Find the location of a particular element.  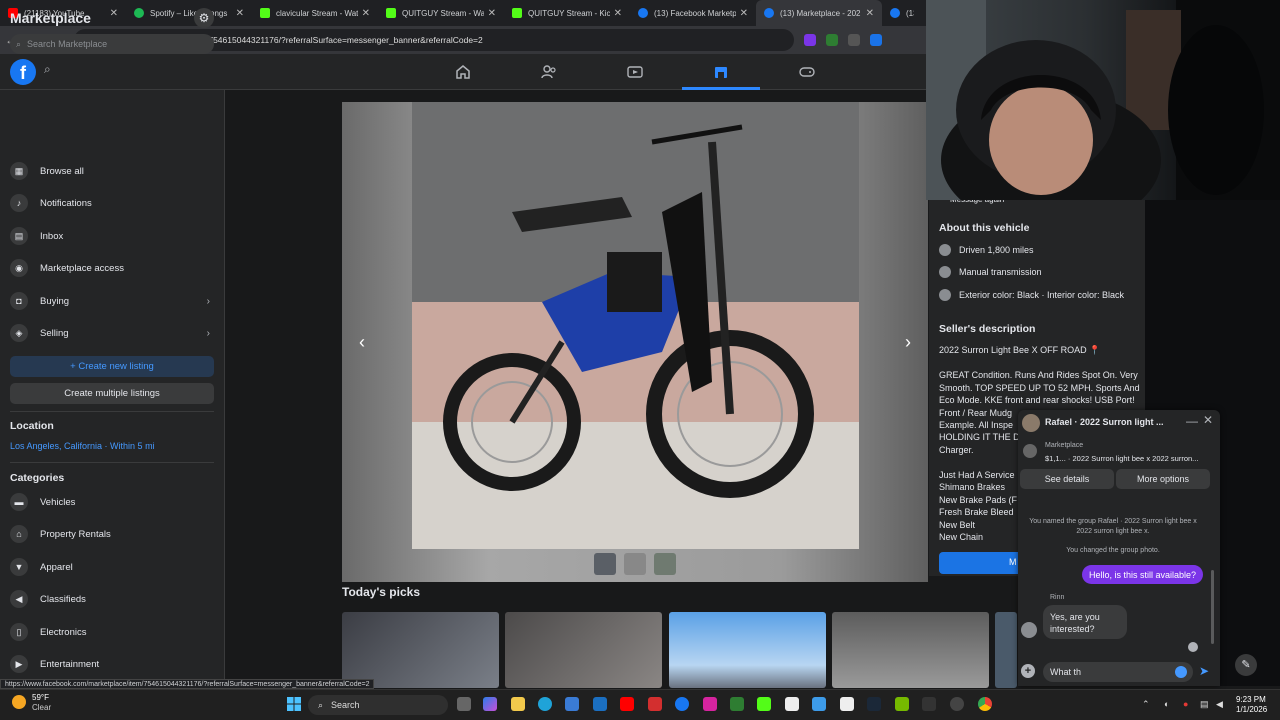

edge-icon is located at coordinates (545, 704).